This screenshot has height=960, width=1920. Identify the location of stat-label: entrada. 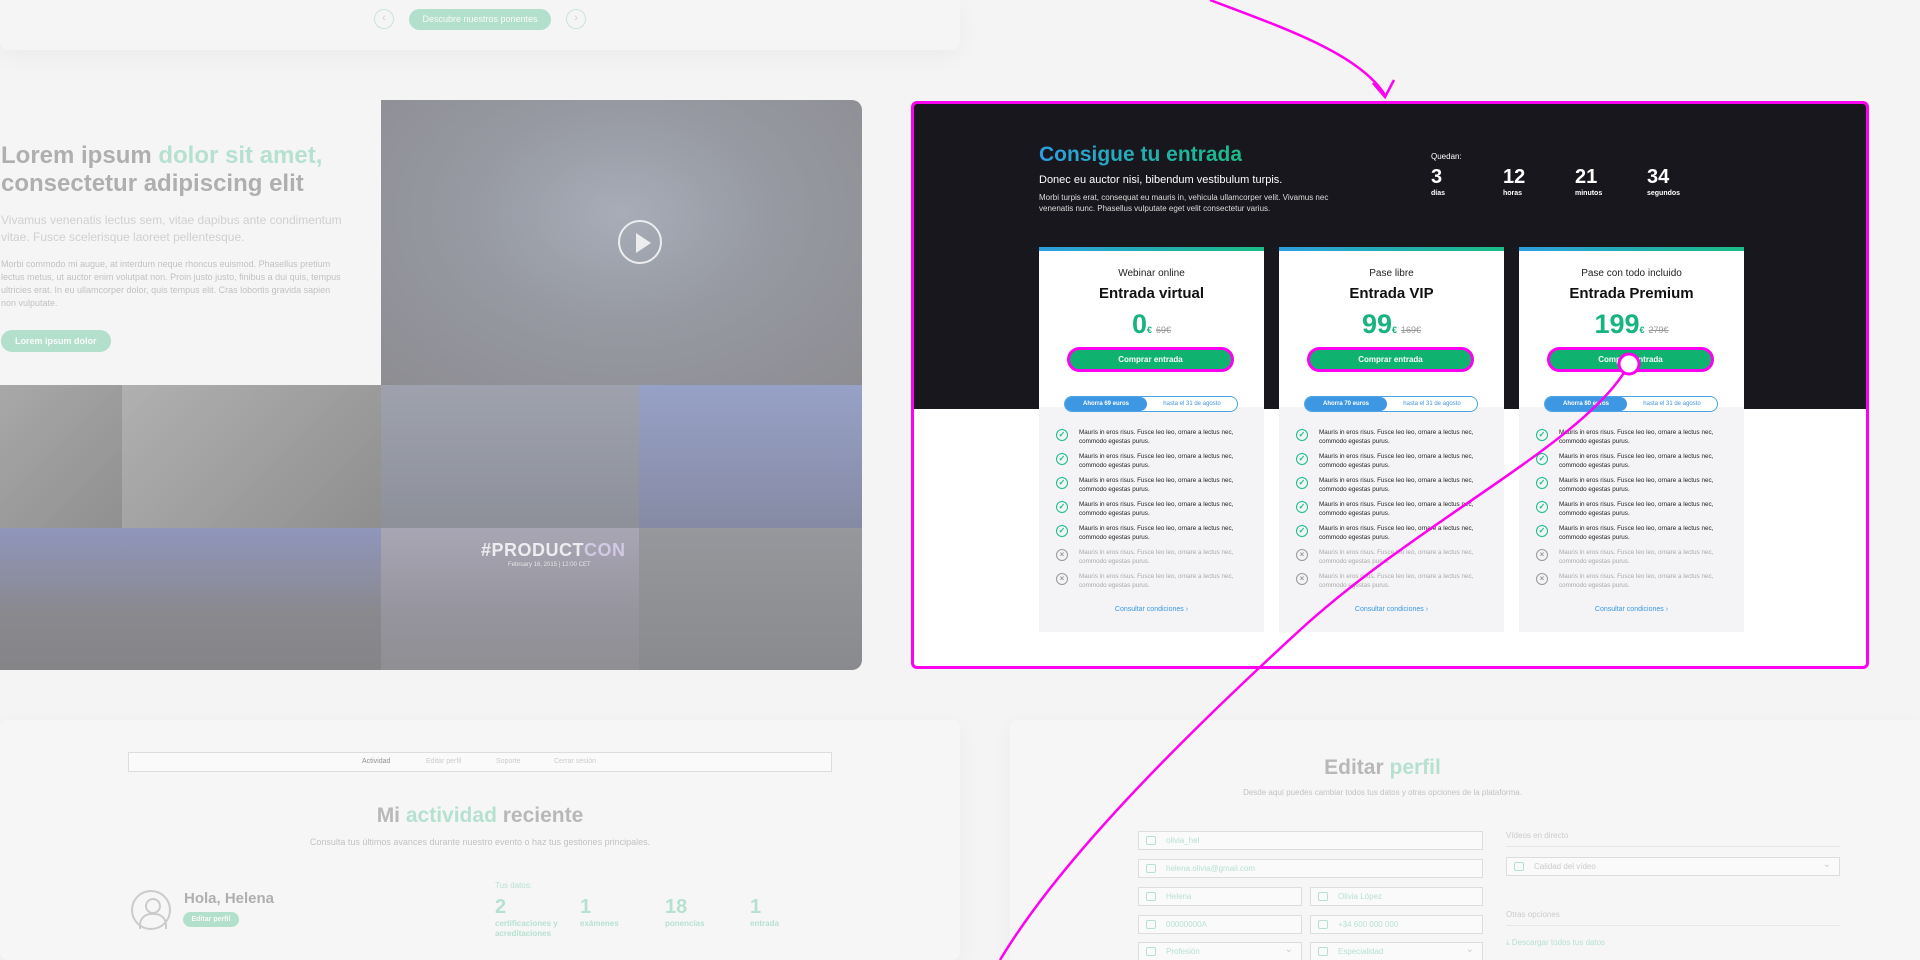
(764, 923).